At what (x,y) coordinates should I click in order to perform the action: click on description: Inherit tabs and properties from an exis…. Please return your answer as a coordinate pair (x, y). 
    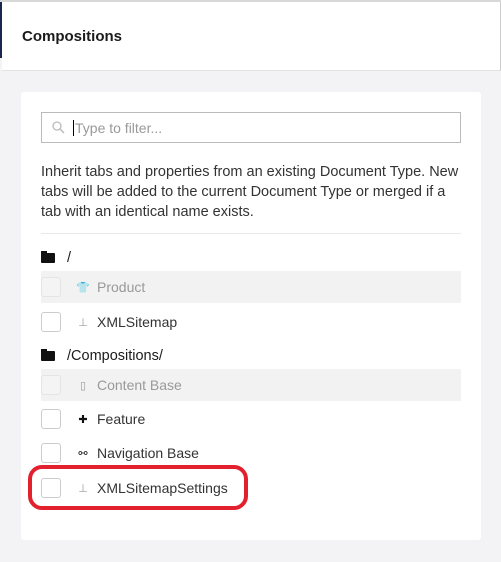
    Looking at the image, I should click on (250, 192).